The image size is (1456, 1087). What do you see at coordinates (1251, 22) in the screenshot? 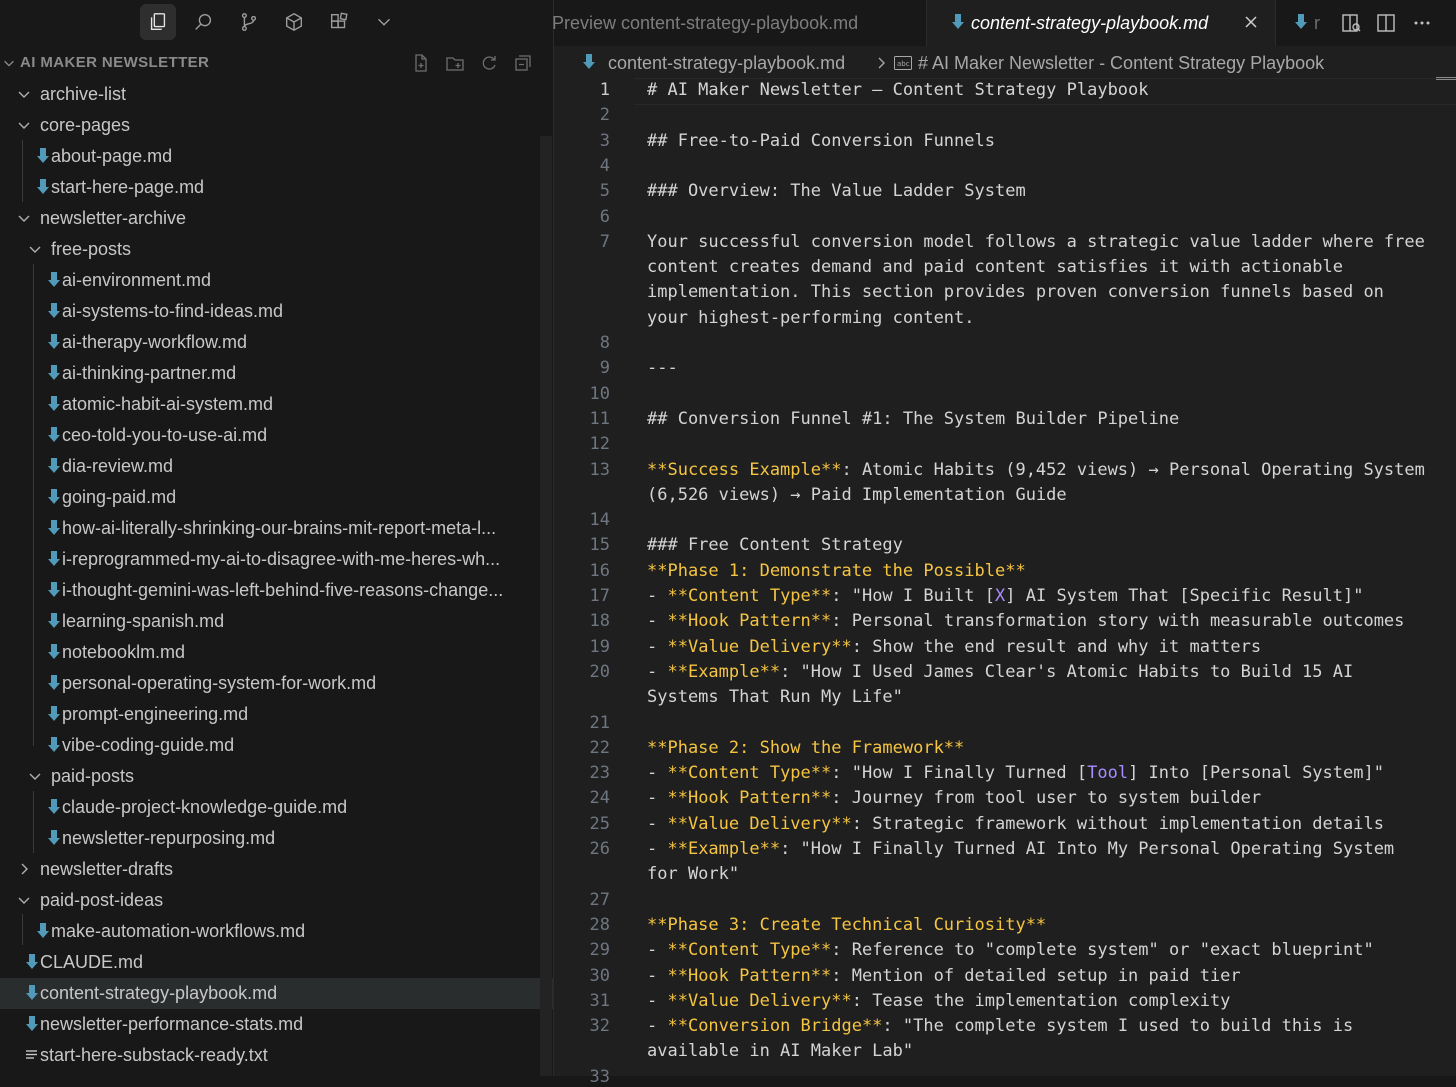
I see `close-icon` at bounding box center [1251, 22].